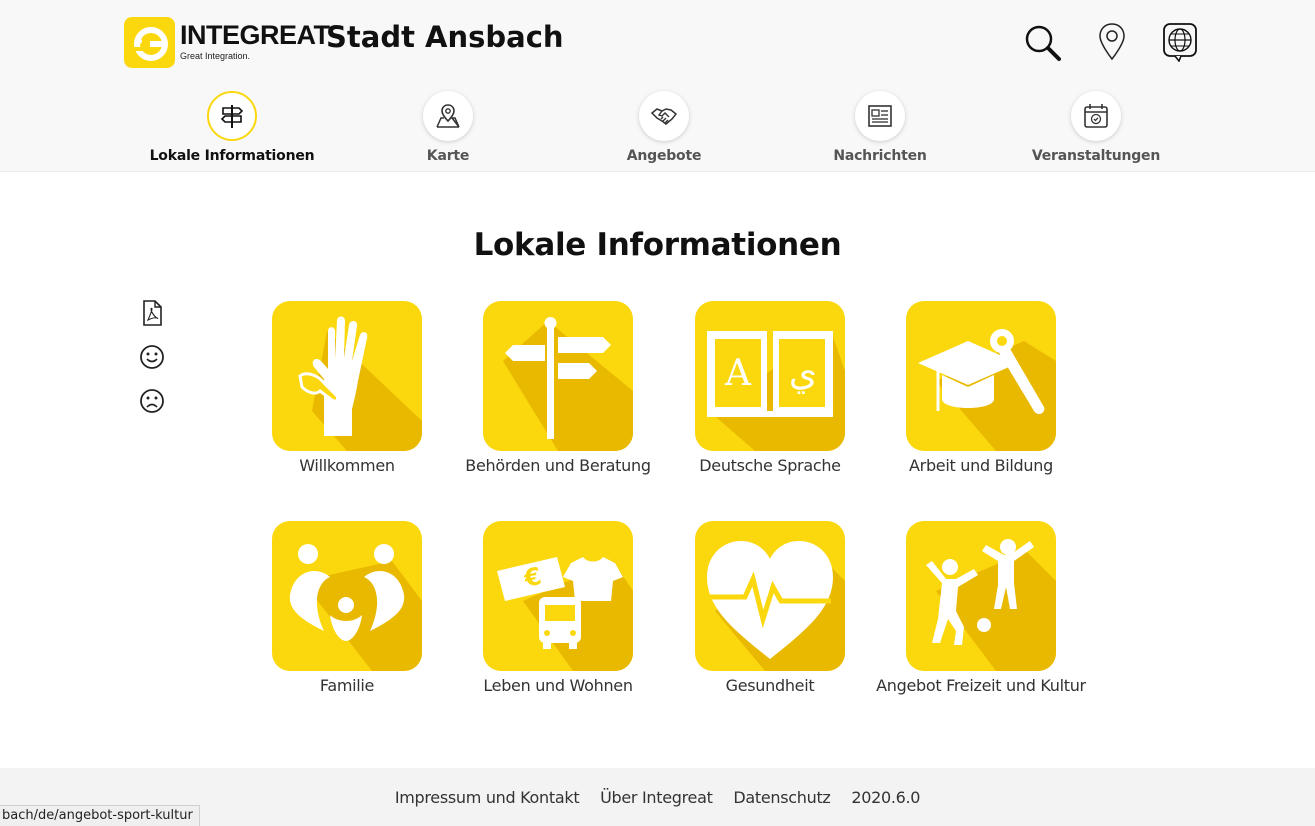 The image size is (1315, 826). I want to click on city-title: Stadt Ansbach, so click(445, 37).